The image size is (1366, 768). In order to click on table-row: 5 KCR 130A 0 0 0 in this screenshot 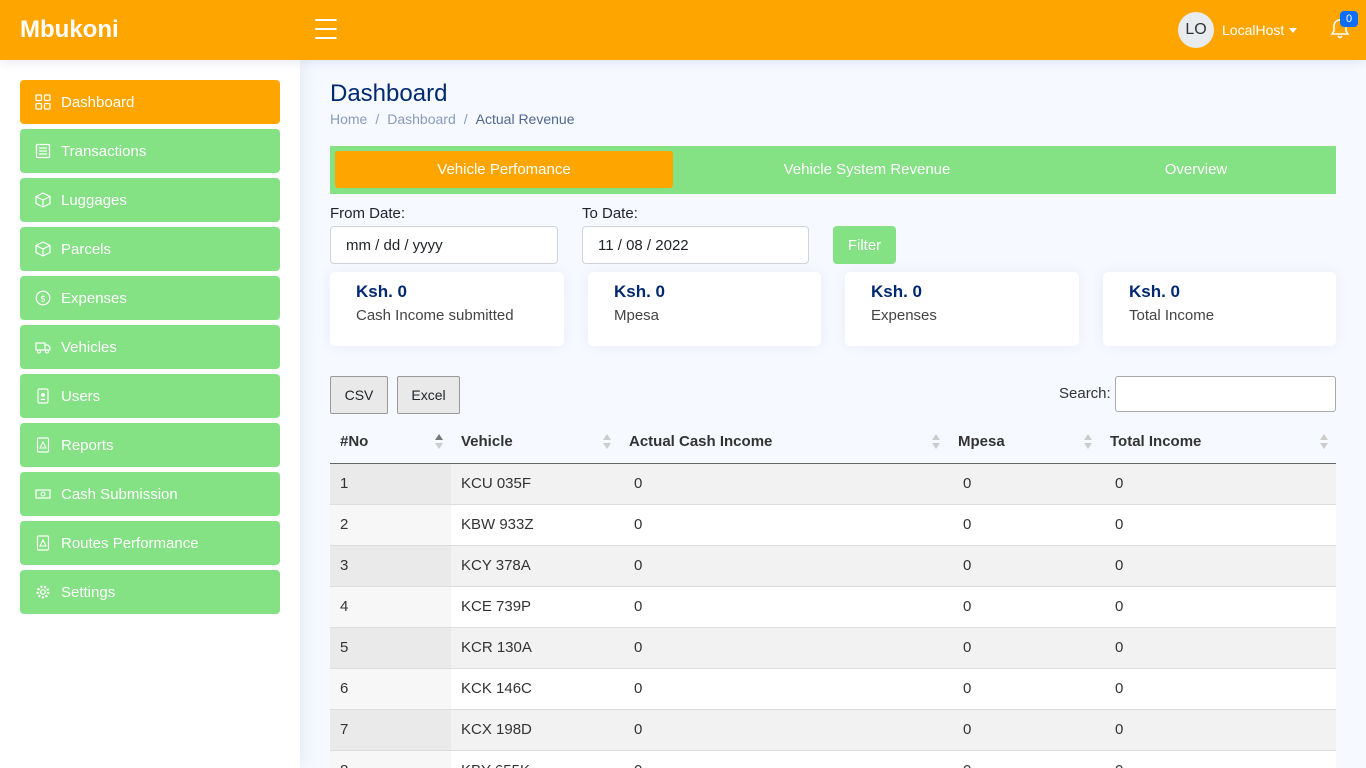, I will do `click(833, 647)`.